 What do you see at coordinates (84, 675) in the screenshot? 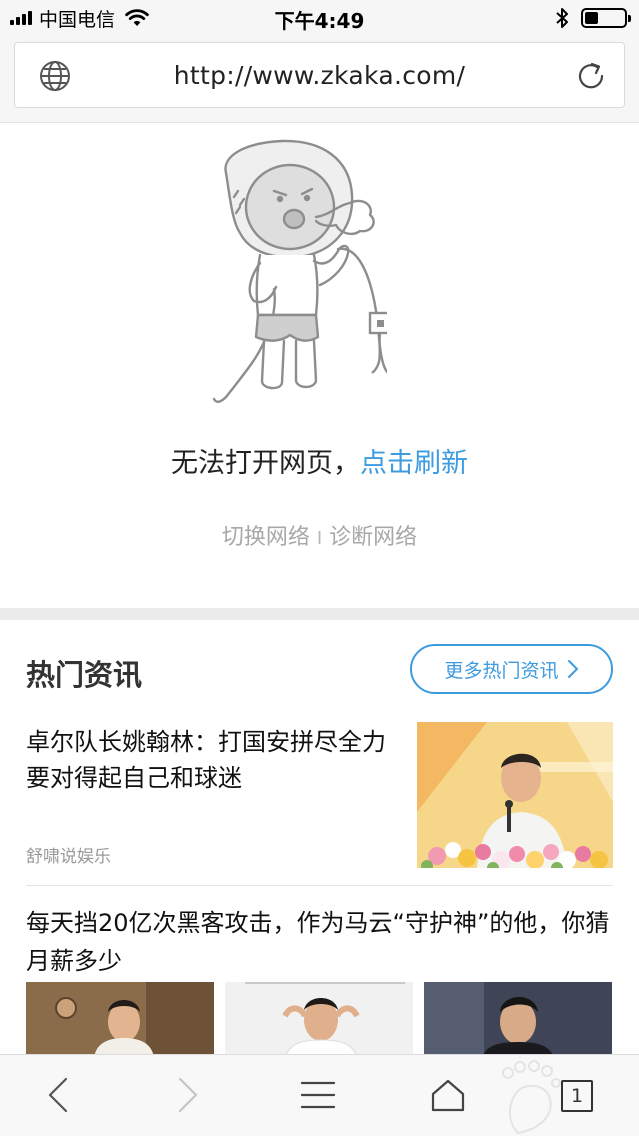
I see `hot-news-title: 热门资讯` at bounding box center [84, 675].